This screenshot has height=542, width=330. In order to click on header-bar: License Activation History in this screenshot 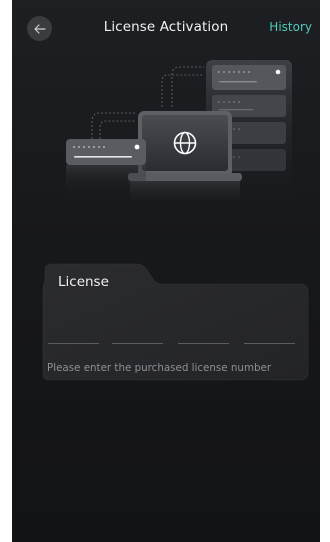, I will do `click(166, 29)`.